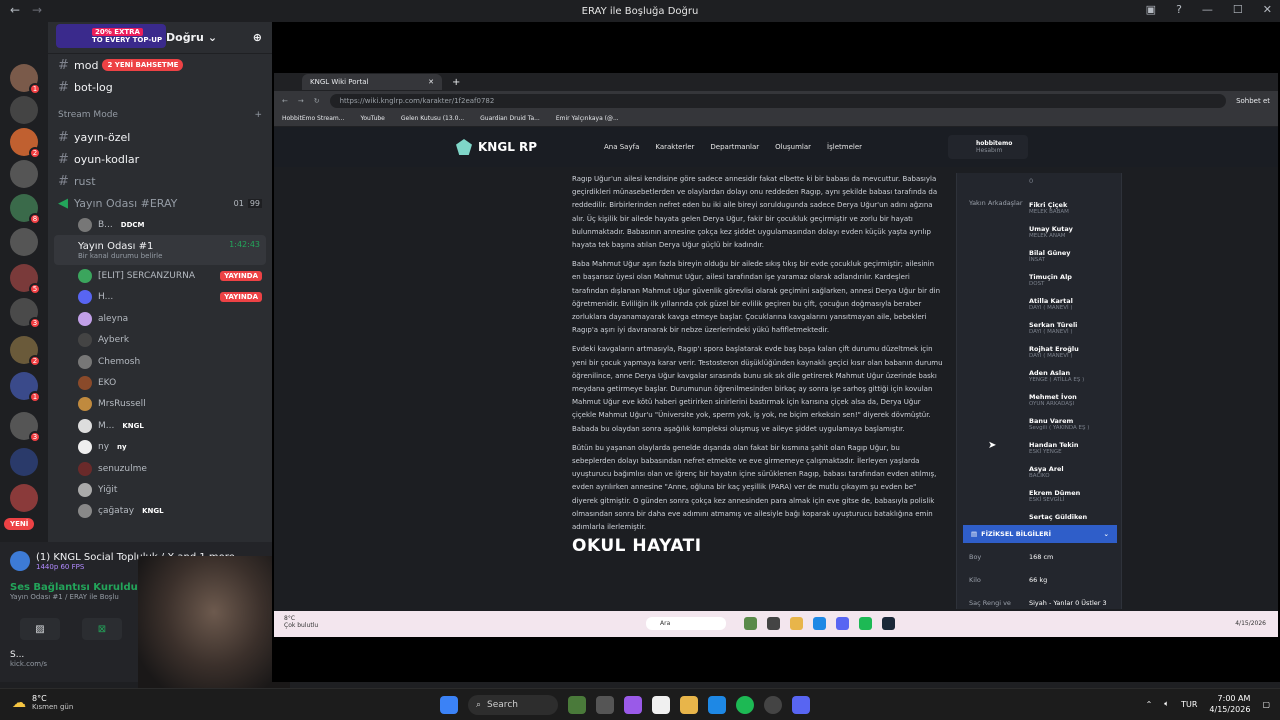  Describe the element at coordinates (40, 629) in the screenshot. I see `camera-off-icon: ▨` at that location.